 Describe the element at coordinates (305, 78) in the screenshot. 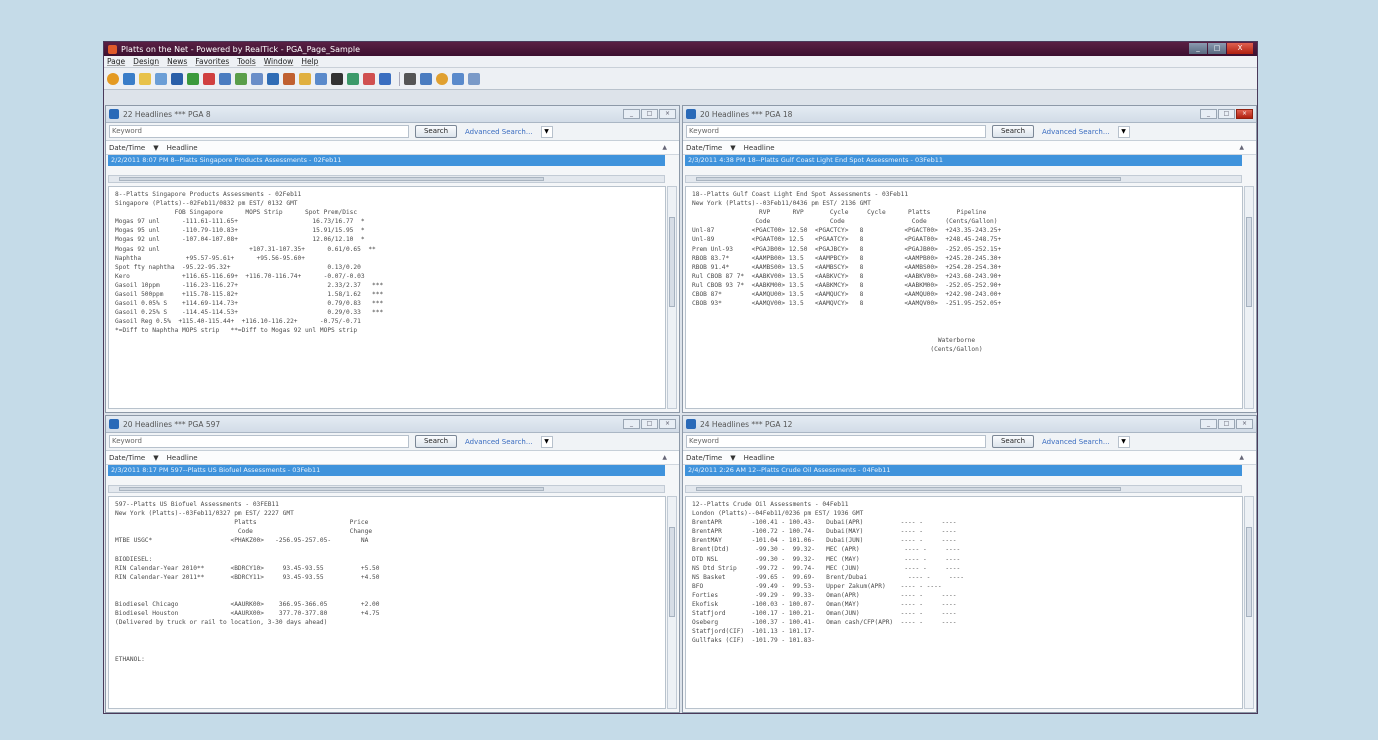

I see `monitor-icon` at that location.